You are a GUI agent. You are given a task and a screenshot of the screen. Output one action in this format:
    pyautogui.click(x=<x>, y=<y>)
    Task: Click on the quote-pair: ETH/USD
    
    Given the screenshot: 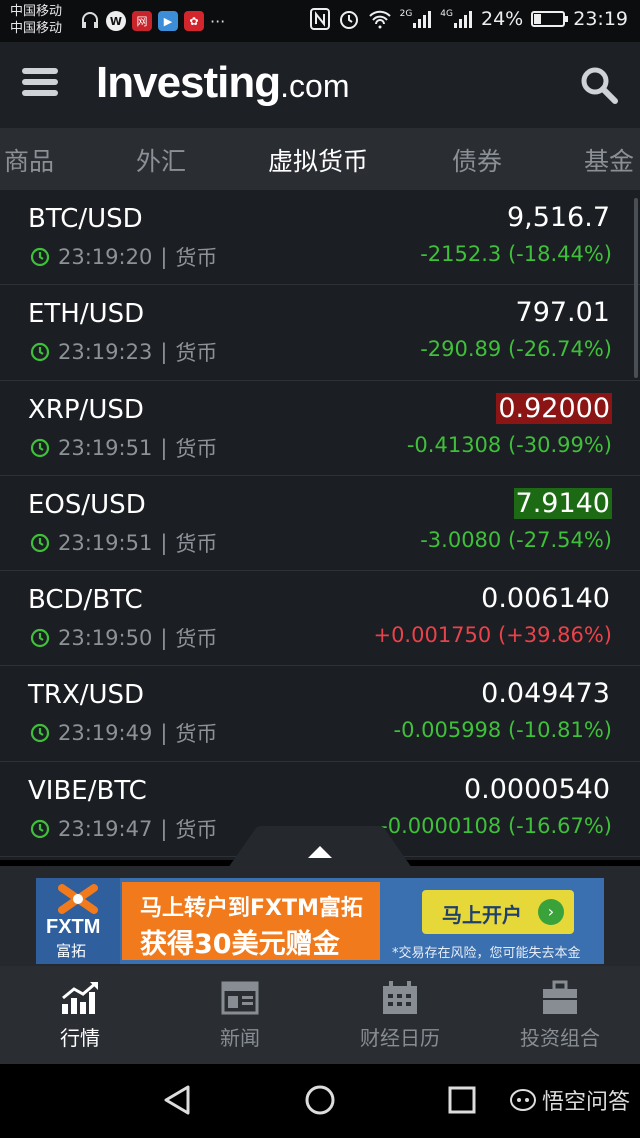 What is the action you would take?
    pyautogui.click(x=86, y=314)
    